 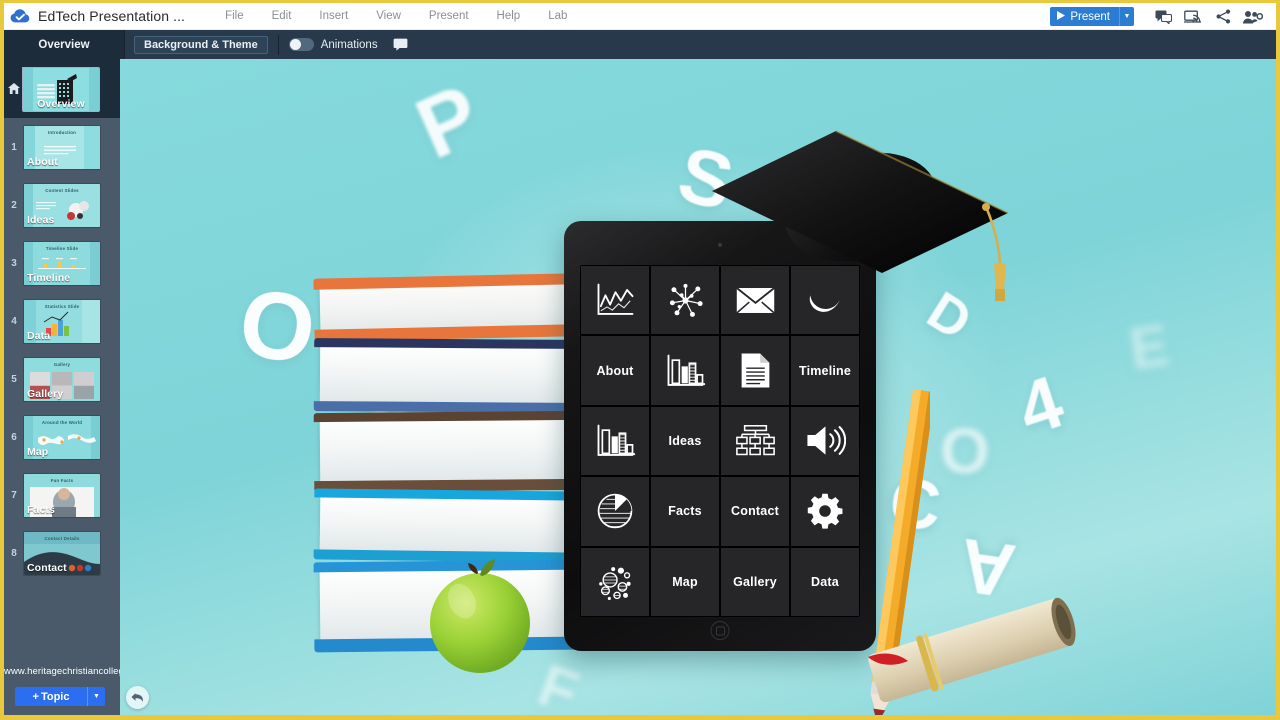 What do you see at coordinates (14, 205) in the screenshot?
I see `slide-number: 2` at bounding box center [14, 205].